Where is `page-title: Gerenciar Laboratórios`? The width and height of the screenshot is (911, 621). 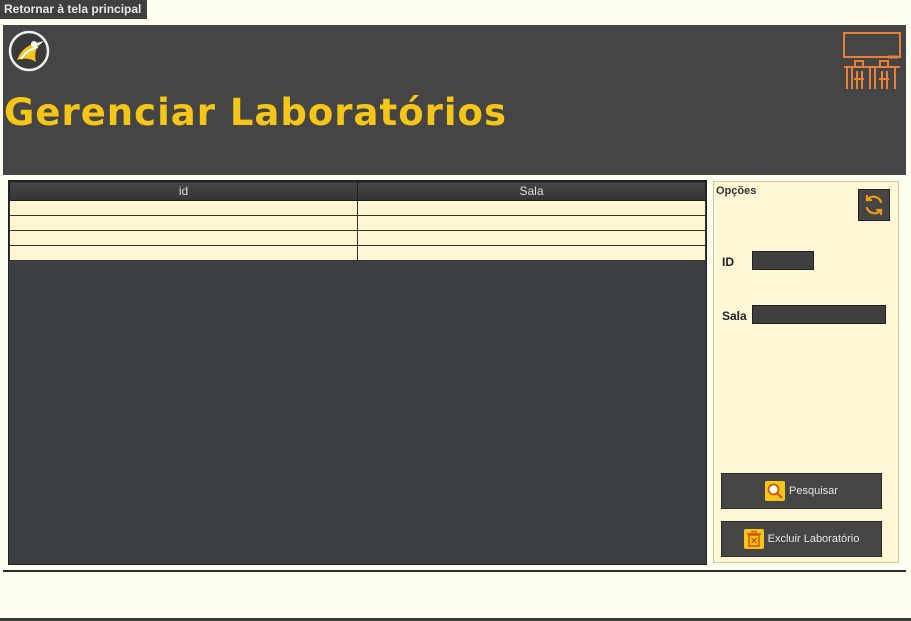 page-title: Gerenciar Laboratórios is located at coordinates (255, 112).